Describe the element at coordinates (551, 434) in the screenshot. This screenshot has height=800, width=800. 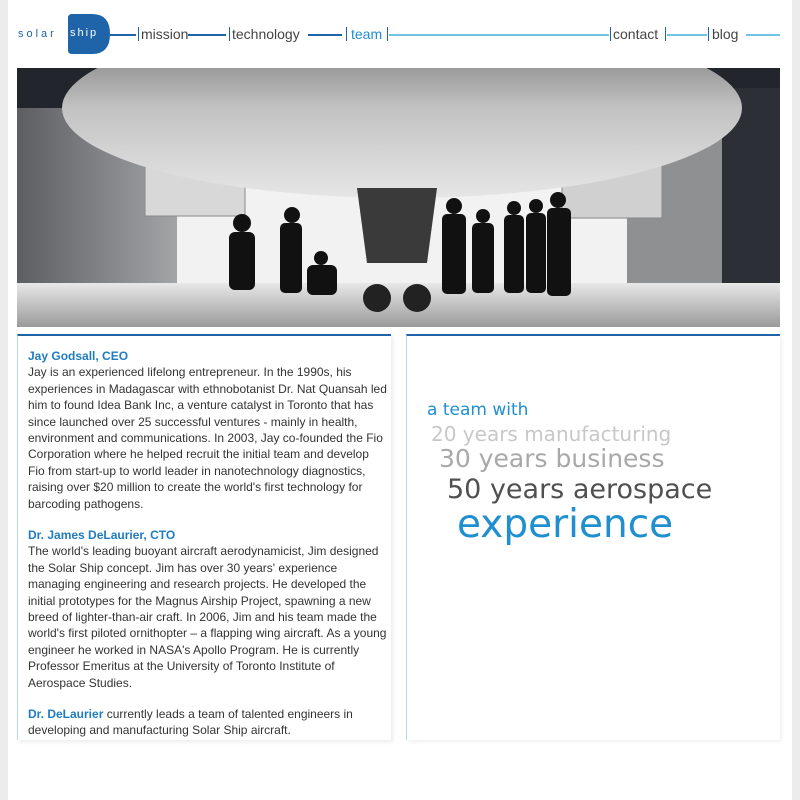
I see `tagline-line-2: 20 years manufacturing` at that location.